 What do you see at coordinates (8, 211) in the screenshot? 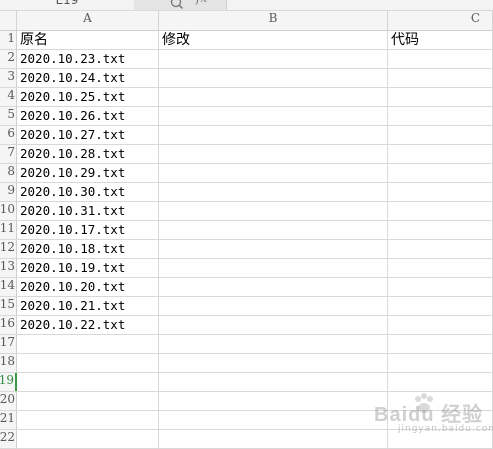
I see `row-header: 10` at bounding box center [8, 211].